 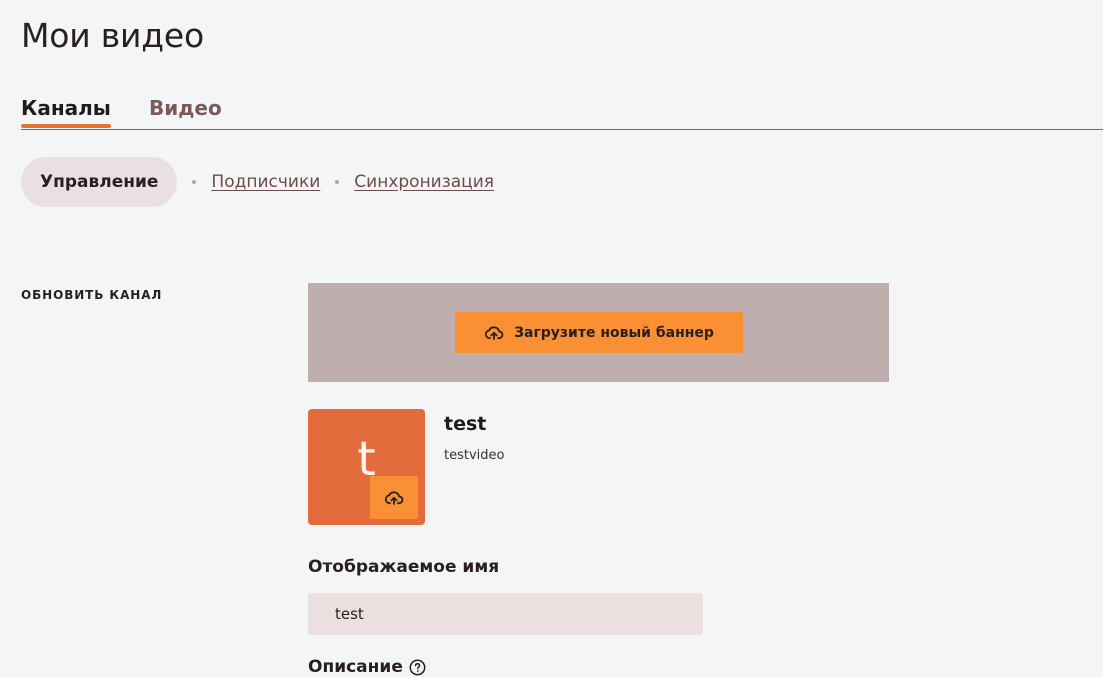 I want to click on display-name-input, so click(x=505, y=614).